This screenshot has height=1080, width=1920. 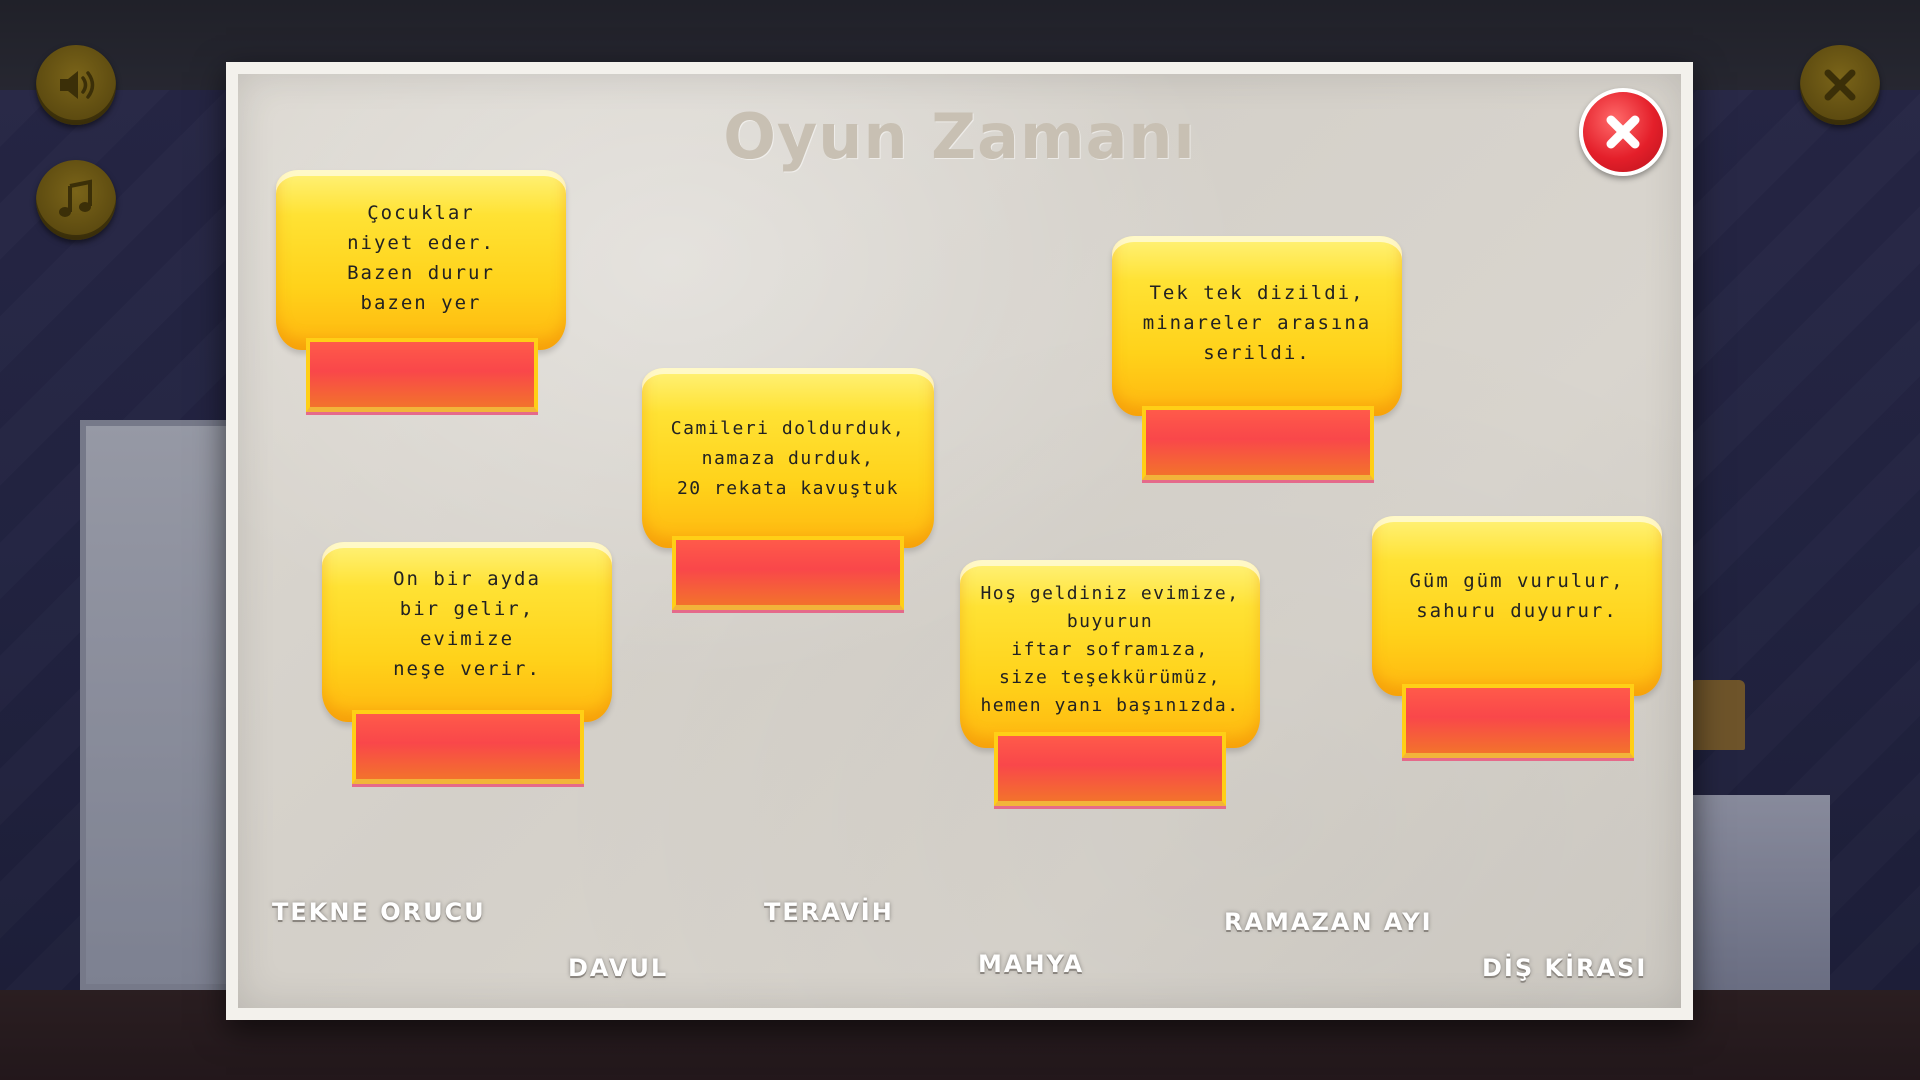 I want to click on sound-button, so click(x=76, y=85).